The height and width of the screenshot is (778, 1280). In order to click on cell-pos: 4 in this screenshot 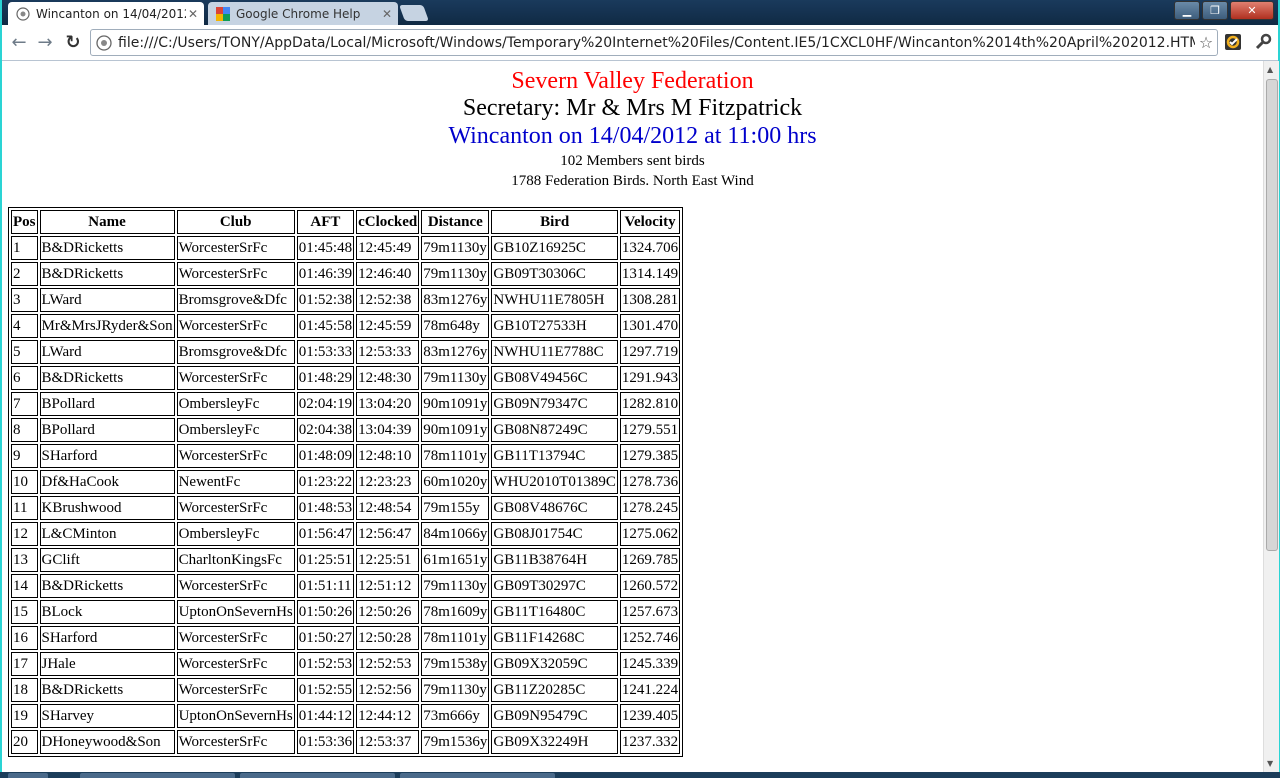, I will do `click(24, 326)`.